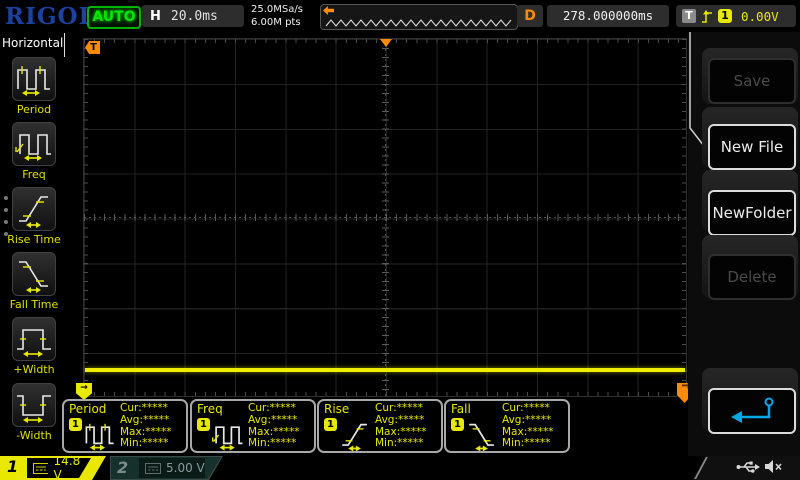  What do you see at coordinates (736, 16) in the screenshot?
I see `trigger-info-box: T 1 0.00V` at bounding box center [736, 16].